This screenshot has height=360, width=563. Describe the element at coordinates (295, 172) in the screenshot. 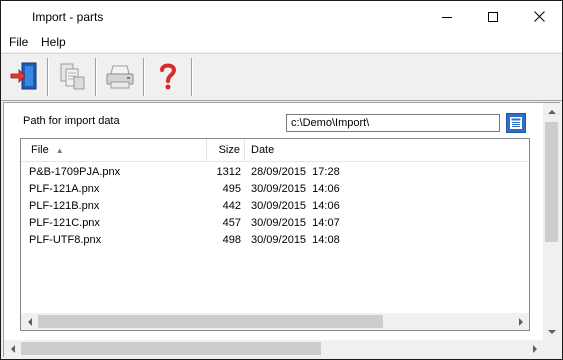

I see `file-date: 28/09/2015 17:28` at that location.